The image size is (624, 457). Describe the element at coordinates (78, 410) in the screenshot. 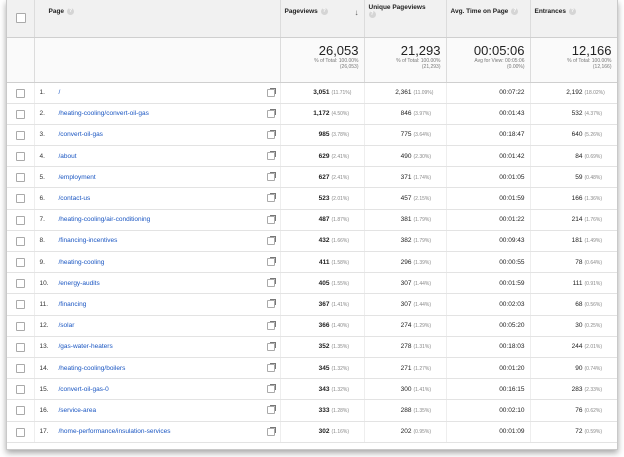

I see `page-link: /service-area` at that location.